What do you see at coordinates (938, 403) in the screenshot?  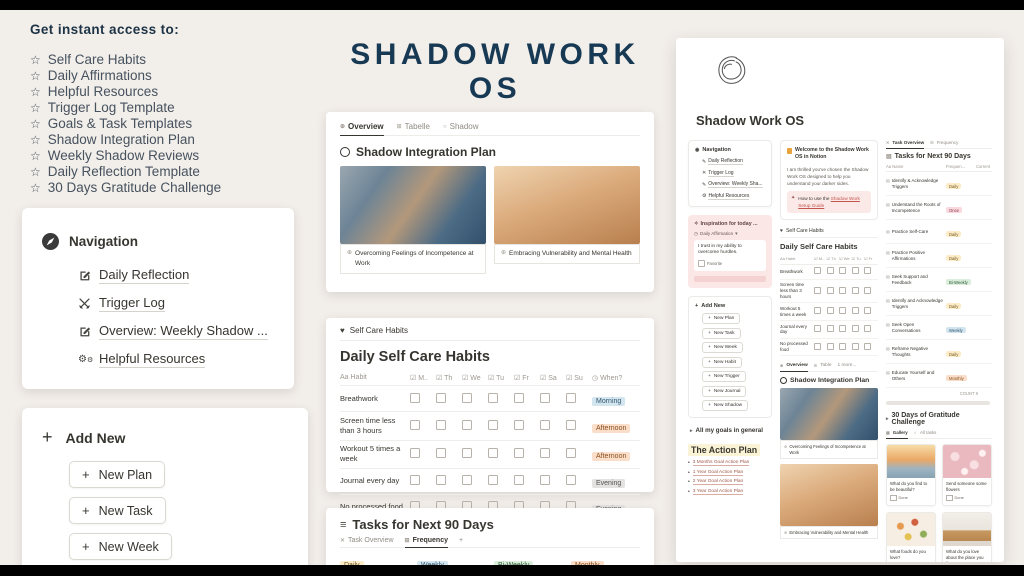 I see `horizontal-scrollbar` at bounding box center [938, 403].